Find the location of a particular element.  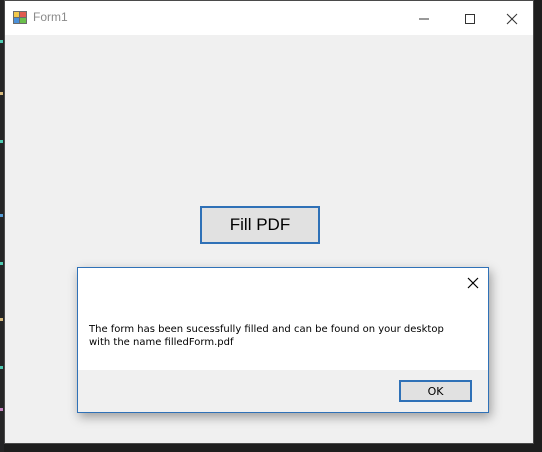

dialog-close-button is located at coordinates (473, 283).